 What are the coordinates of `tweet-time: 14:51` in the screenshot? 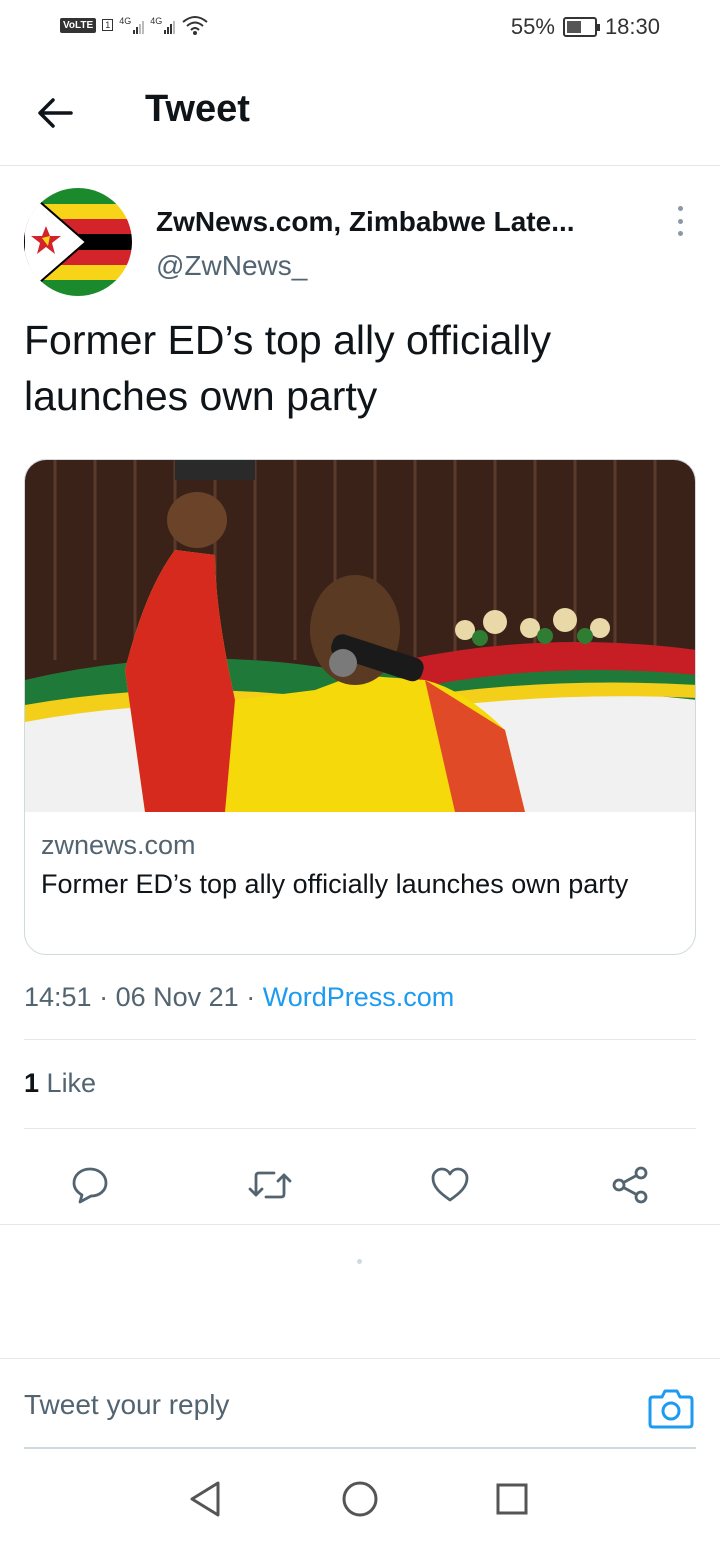 It's located at (58, 997).